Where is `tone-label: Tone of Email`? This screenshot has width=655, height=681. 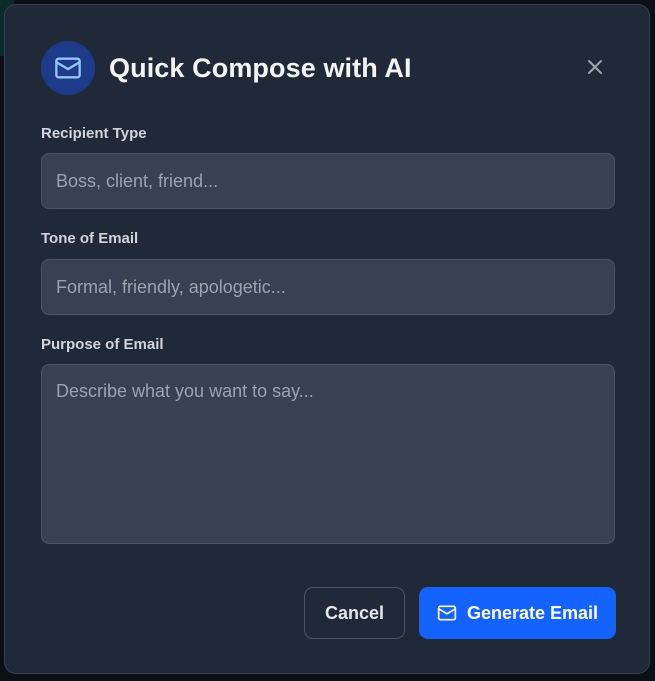
tone-label: Tone of Email is located at coordinates (90, 238).